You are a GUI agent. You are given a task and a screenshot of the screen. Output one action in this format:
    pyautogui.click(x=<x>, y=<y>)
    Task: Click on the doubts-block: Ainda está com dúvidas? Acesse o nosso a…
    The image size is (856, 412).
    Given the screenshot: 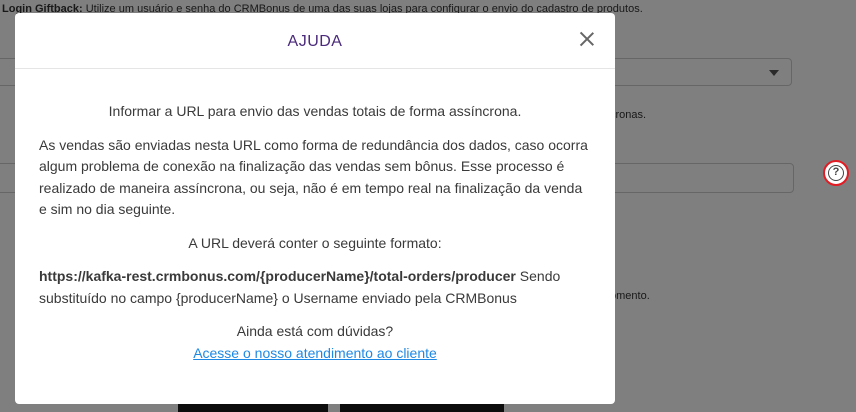 What is the action you would take?
    pyautogui.click(x=315, y=342)
    